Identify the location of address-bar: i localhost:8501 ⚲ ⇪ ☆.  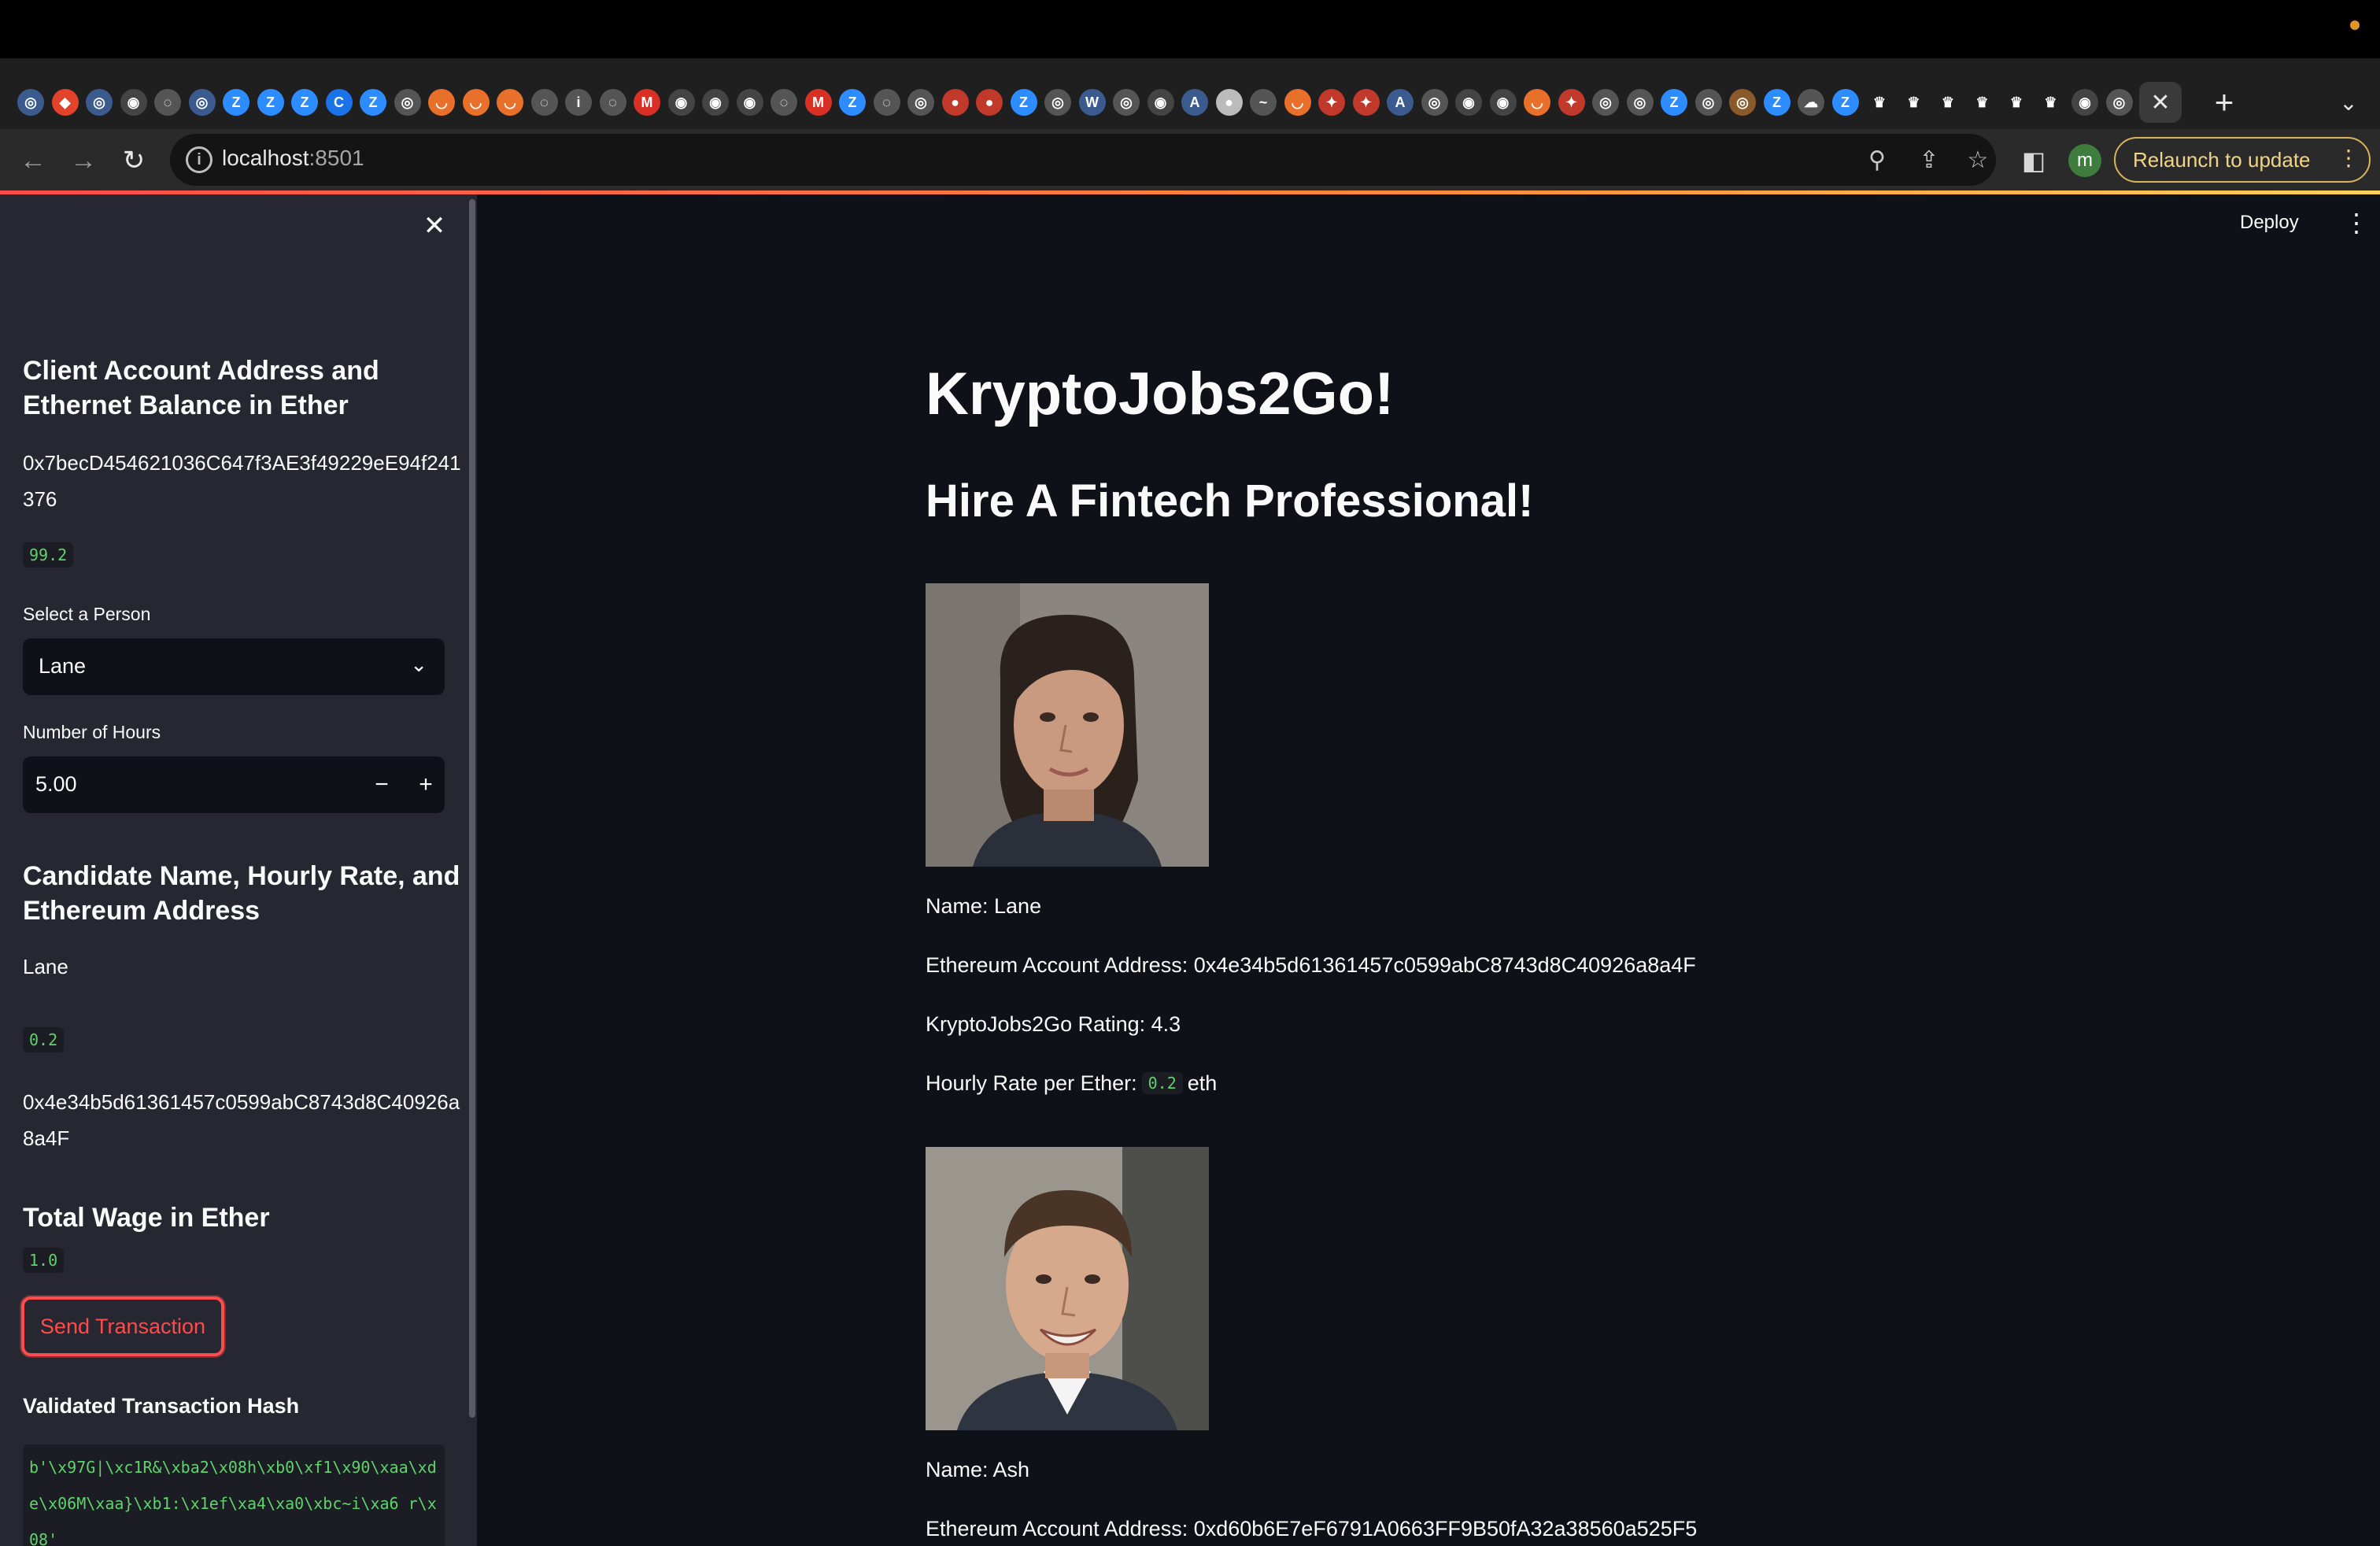
(1083, 160).